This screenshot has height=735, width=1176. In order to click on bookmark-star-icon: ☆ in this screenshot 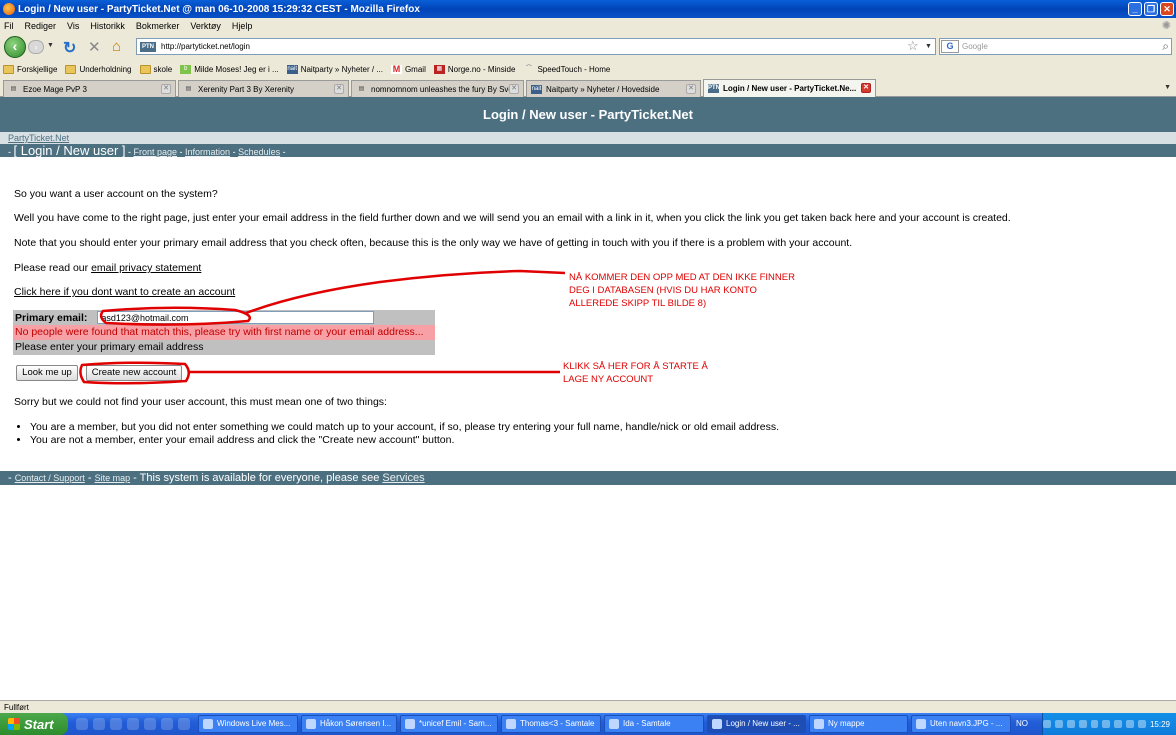, I will do `click(913, 46)`.